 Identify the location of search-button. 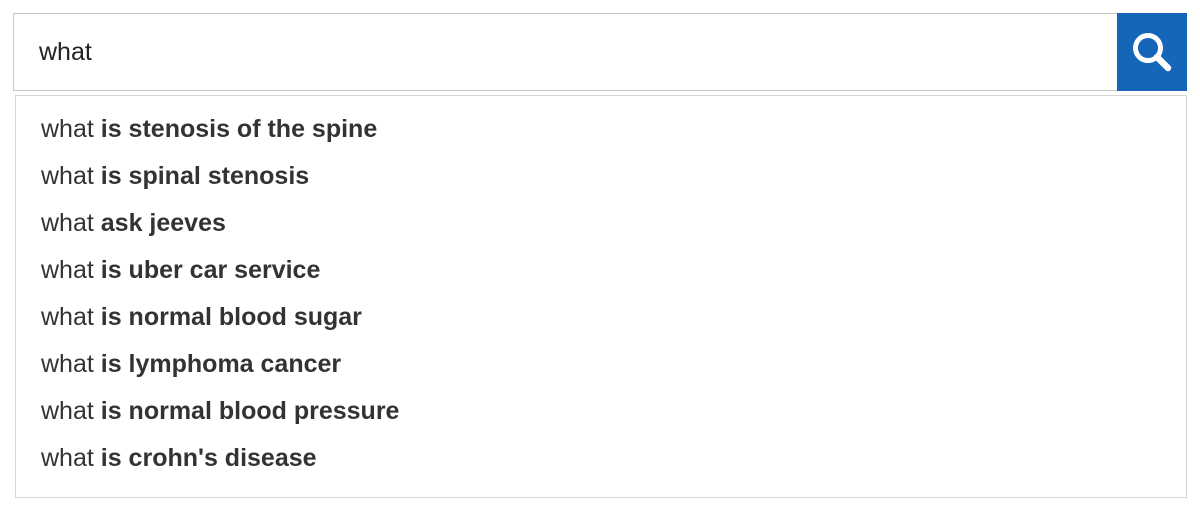
(1152, 52).